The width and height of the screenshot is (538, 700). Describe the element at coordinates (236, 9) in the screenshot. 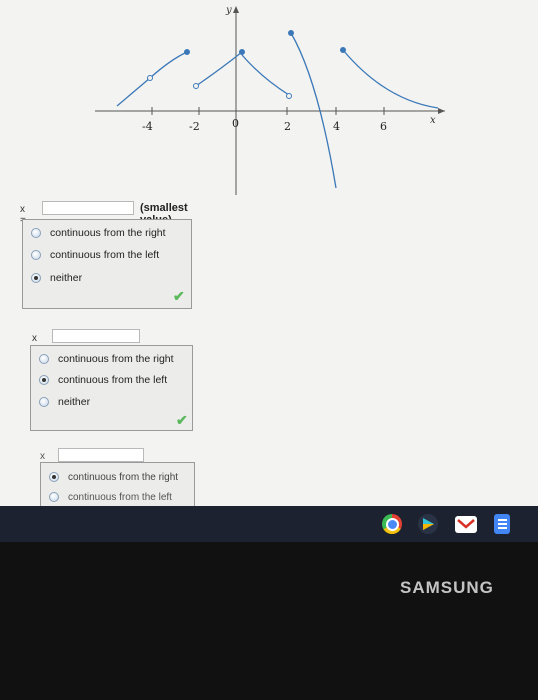

I see `y-axis-arrow` at that location.